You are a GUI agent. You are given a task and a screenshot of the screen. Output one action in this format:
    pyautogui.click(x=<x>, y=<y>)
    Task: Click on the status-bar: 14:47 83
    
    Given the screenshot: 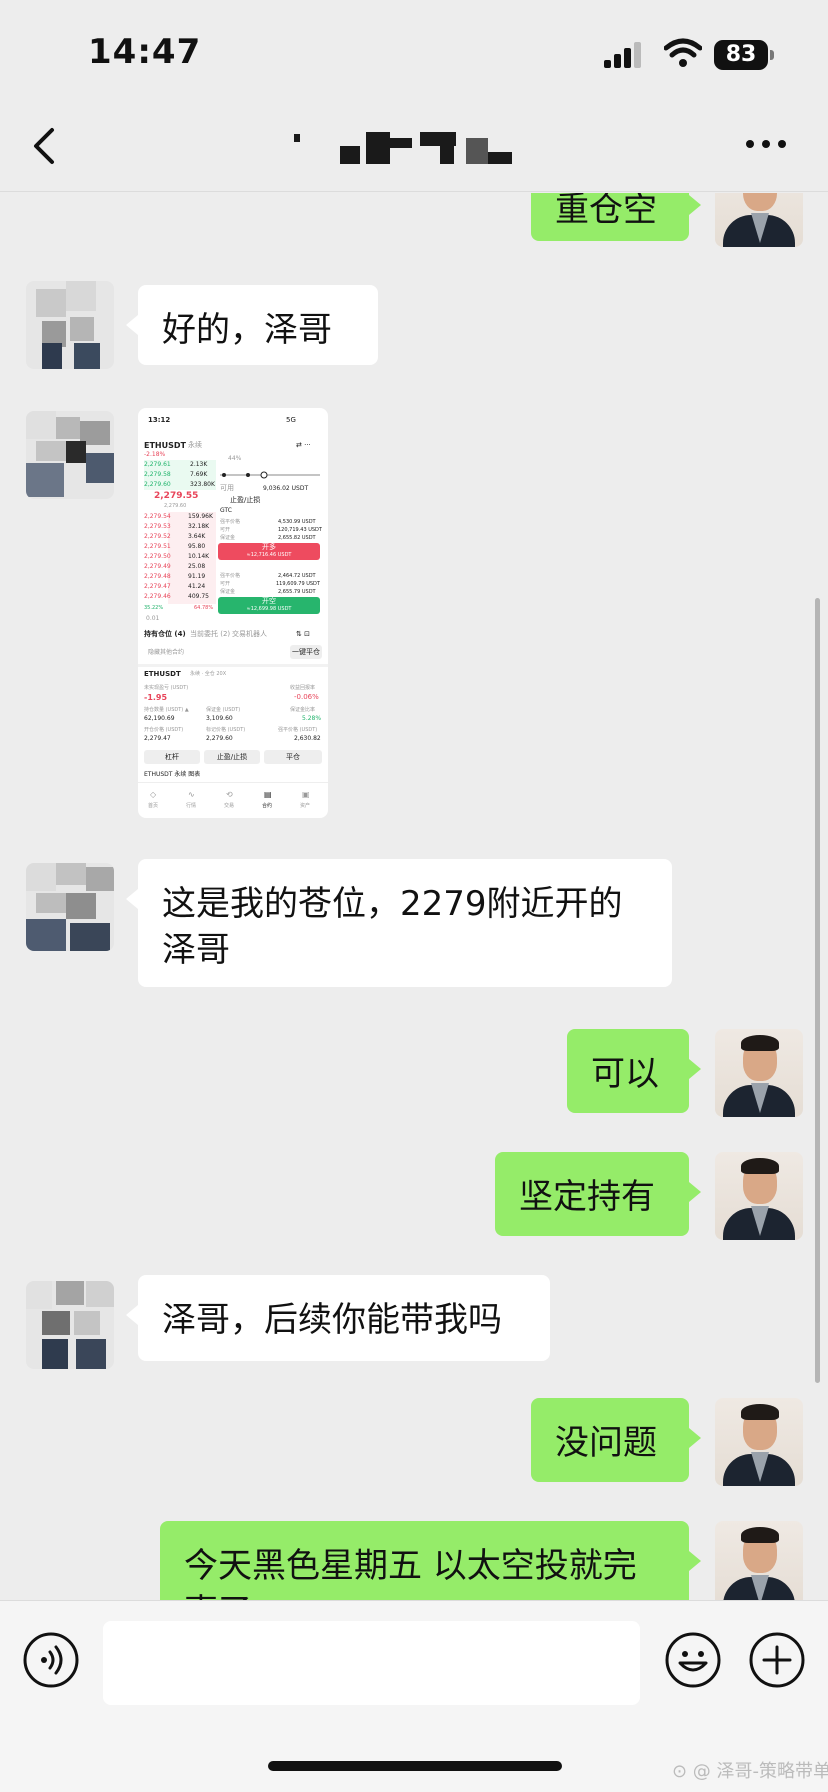 What is the action you would take?
    pyautogui.click(x=414, y=50)
    